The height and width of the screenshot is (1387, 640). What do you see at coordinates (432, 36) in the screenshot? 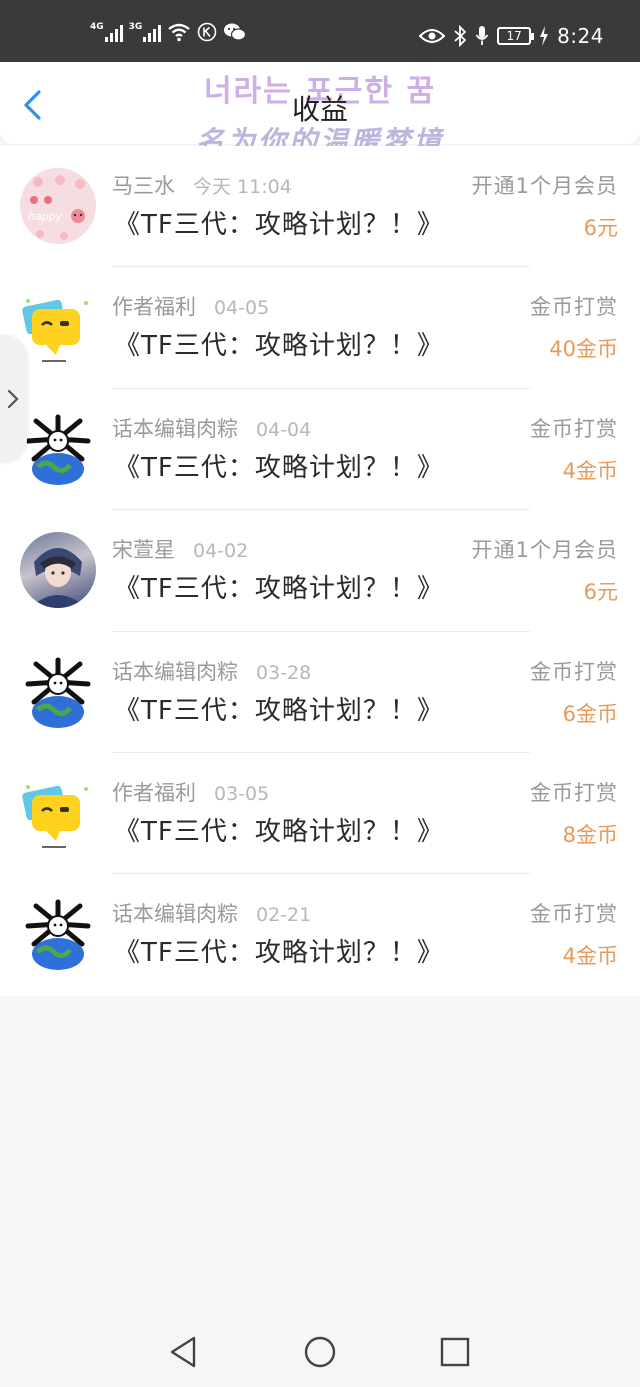
I see `eye-icon` at bounding box center [432, 36].